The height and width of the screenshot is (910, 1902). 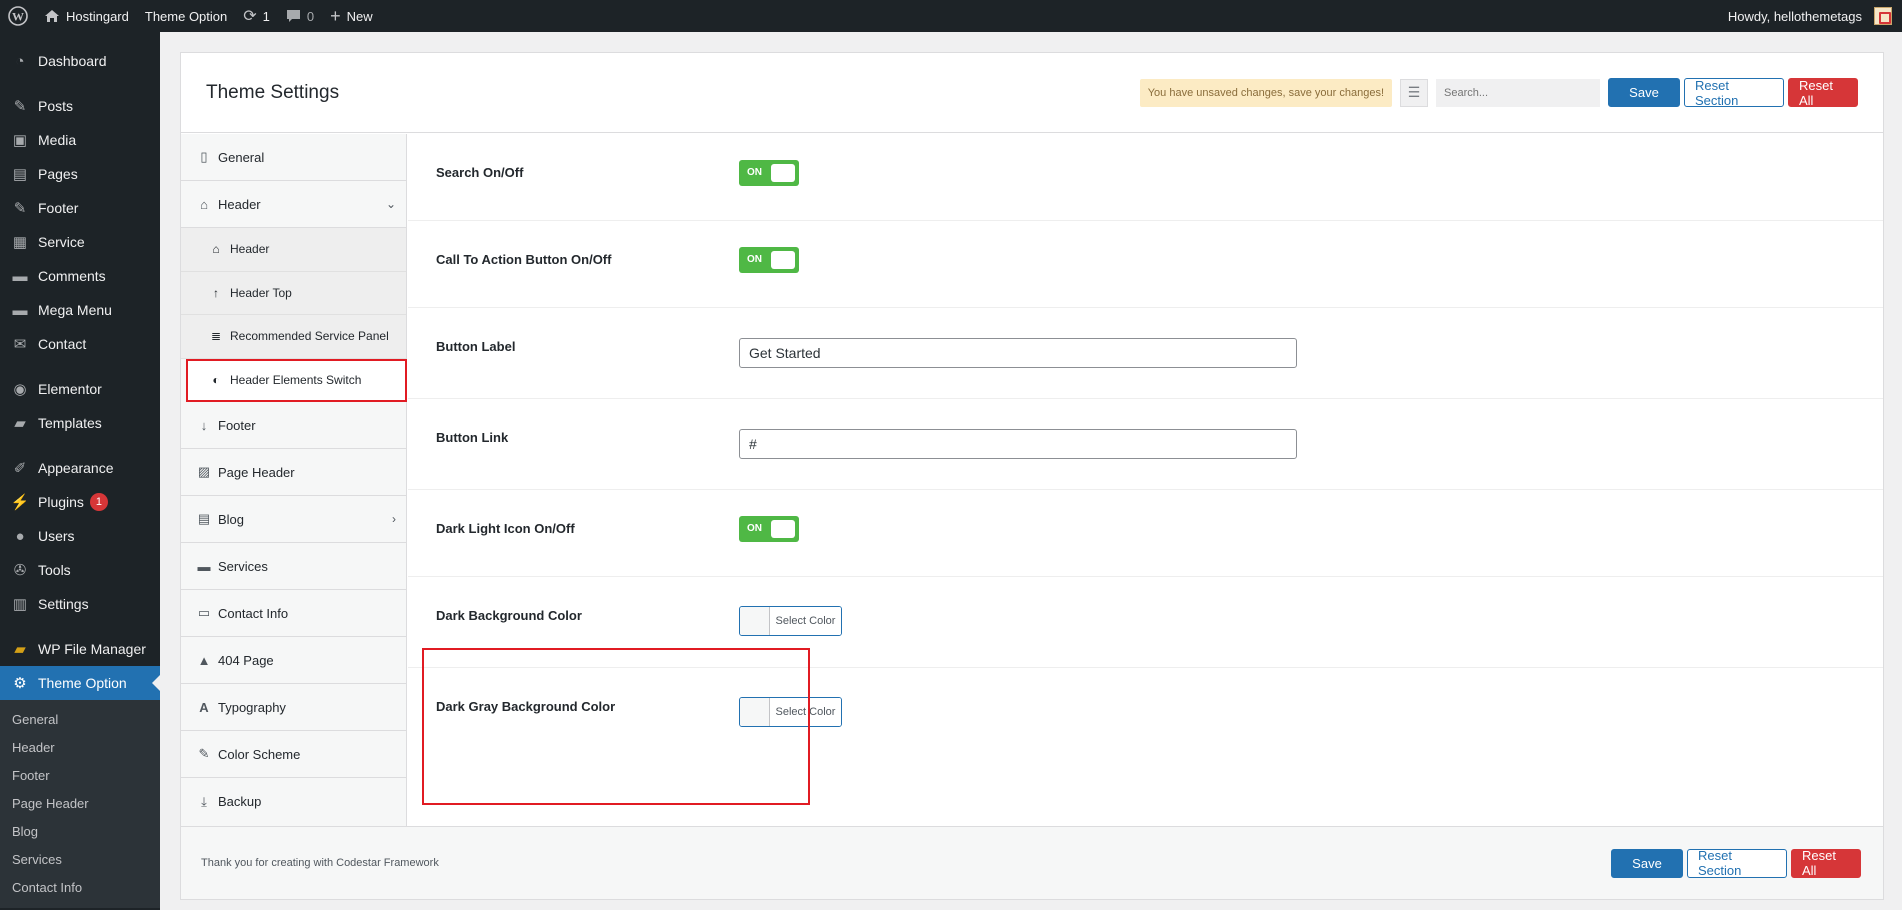 I want to click on svg-text: W, so click(x=18, y=17).